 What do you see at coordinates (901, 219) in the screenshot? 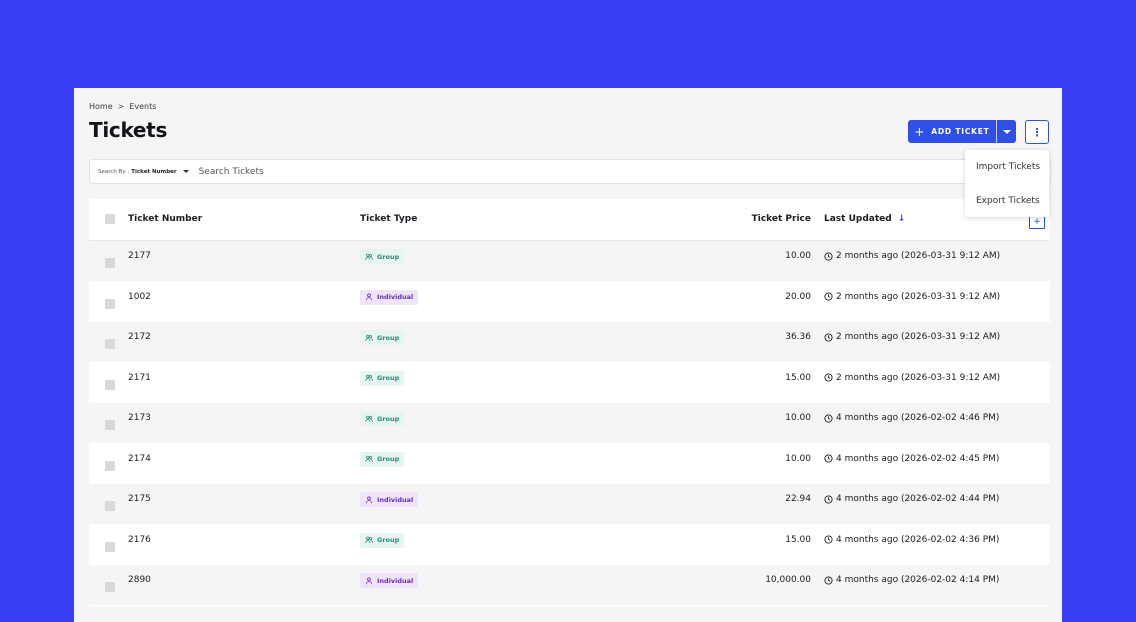
I see `sort-down-icon: ↓` at bounding box center [901, 219].